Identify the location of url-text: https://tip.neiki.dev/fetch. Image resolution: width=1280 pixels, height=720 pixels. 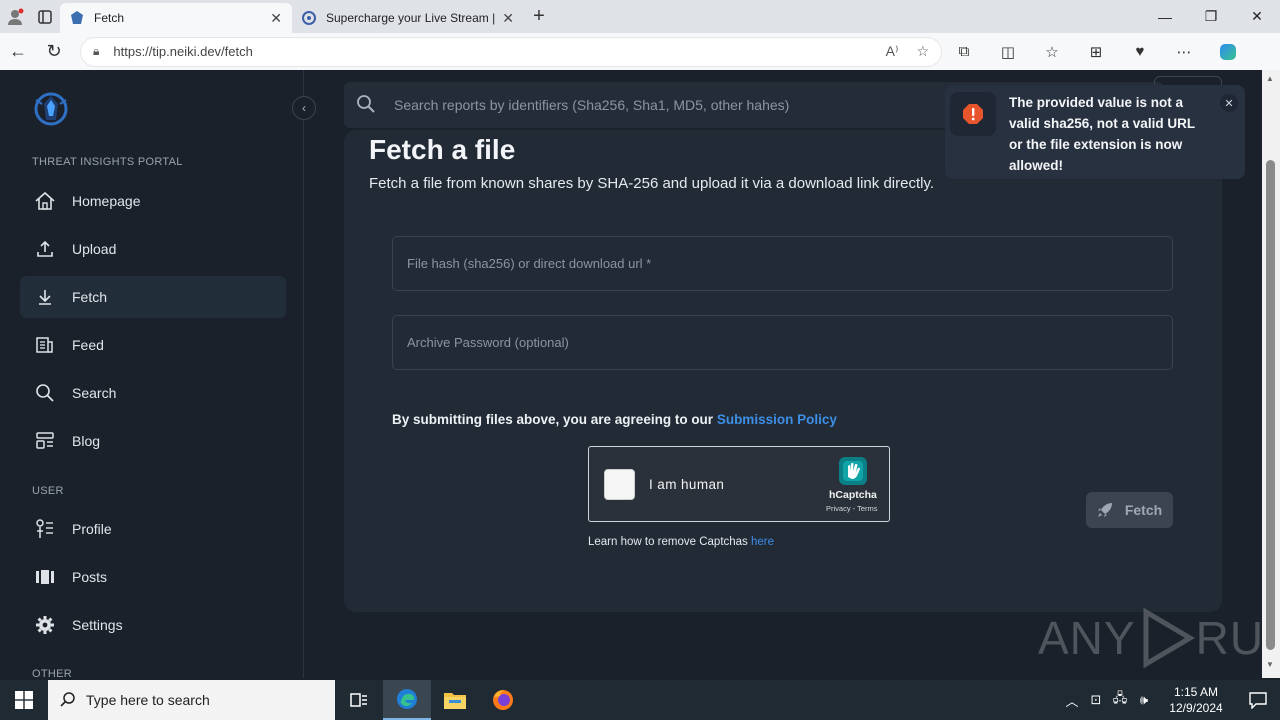
(183, 51).